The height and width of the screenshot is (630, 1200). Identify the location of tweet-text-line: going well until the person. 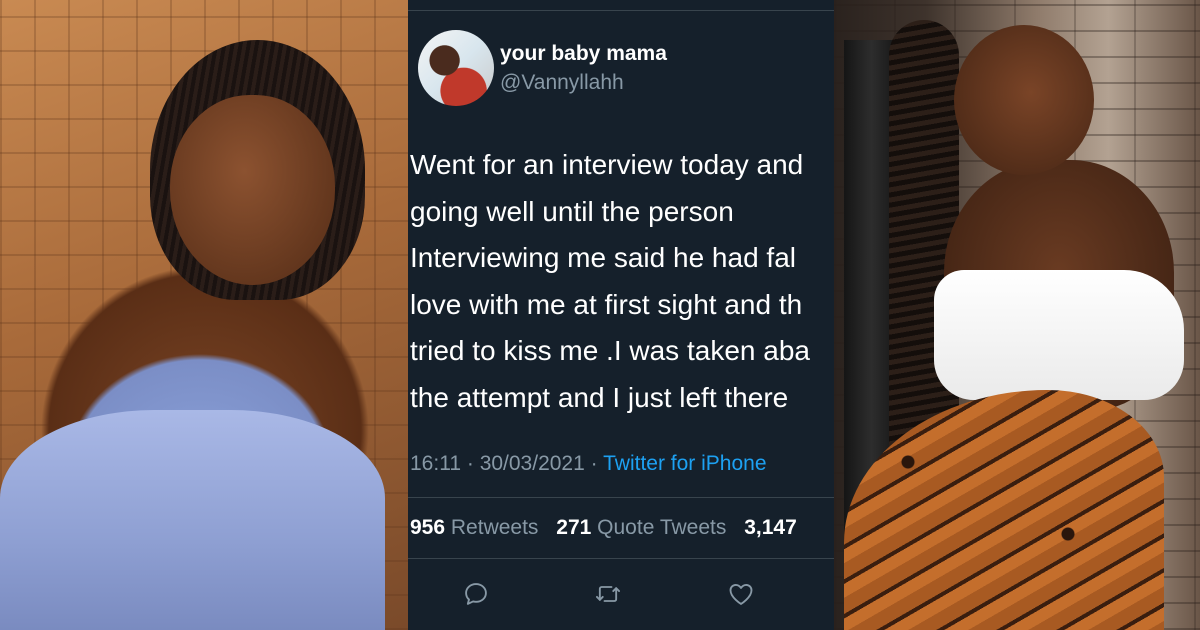
(572, 211).